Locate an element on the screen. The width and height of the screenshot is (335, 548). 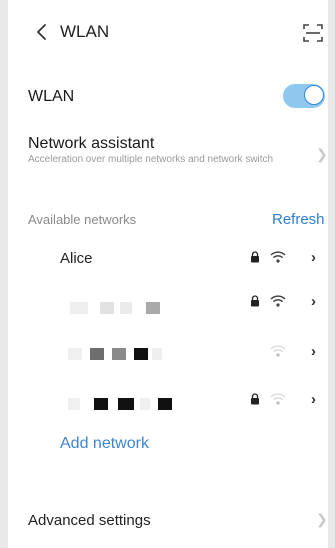
available-networks-label: Available networks is located at coordinates (82, 219).